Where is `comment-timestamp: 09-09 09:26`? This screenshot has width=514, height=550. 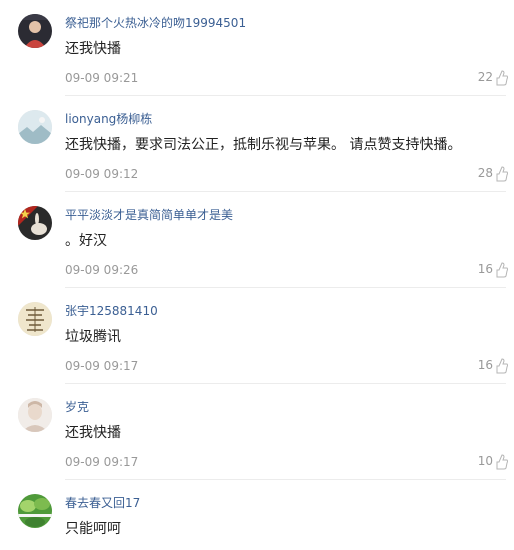 comment-timestamp: 09-09 09:26 is located at coordinates (102, 270).